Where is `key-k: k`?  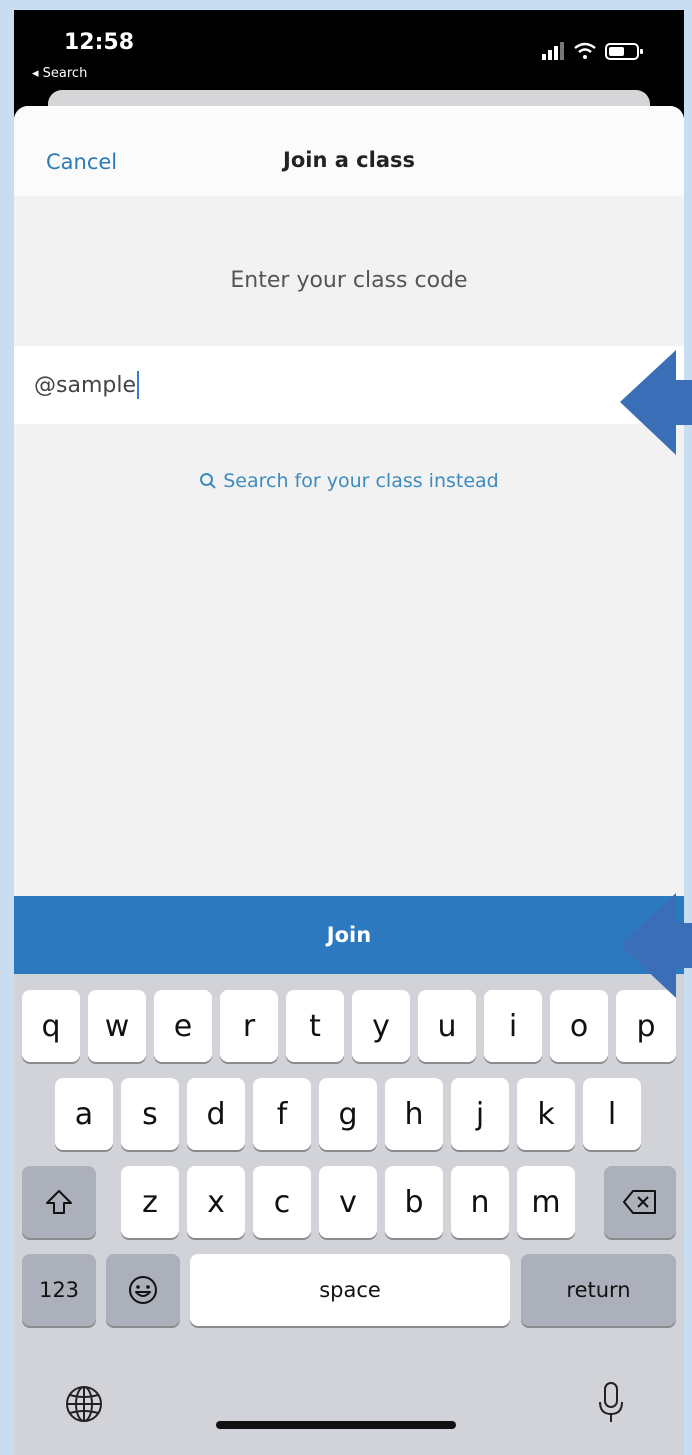
key-k: k is located at coordinates (546, 1114).